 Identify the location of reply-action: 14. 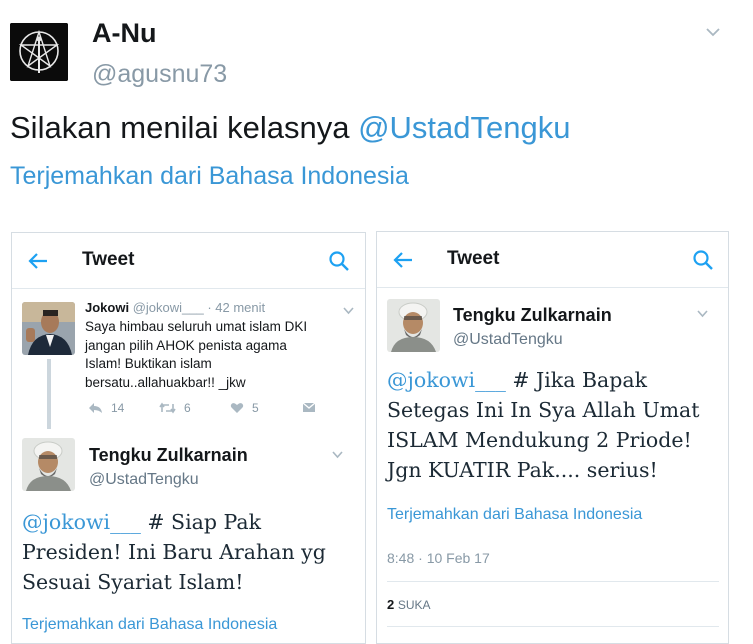
(106, 408).